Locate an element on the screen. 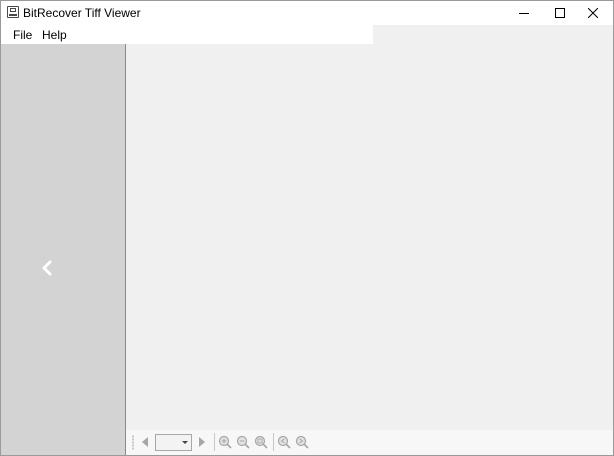  dropdown-caret-icon is located at coordinates (185, 442).